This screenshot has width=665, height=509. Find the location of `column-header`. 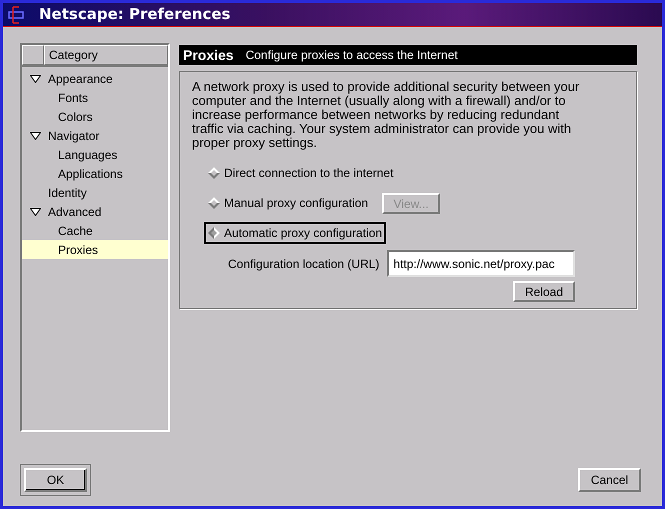

column-header is located at coordinates (33, 55).